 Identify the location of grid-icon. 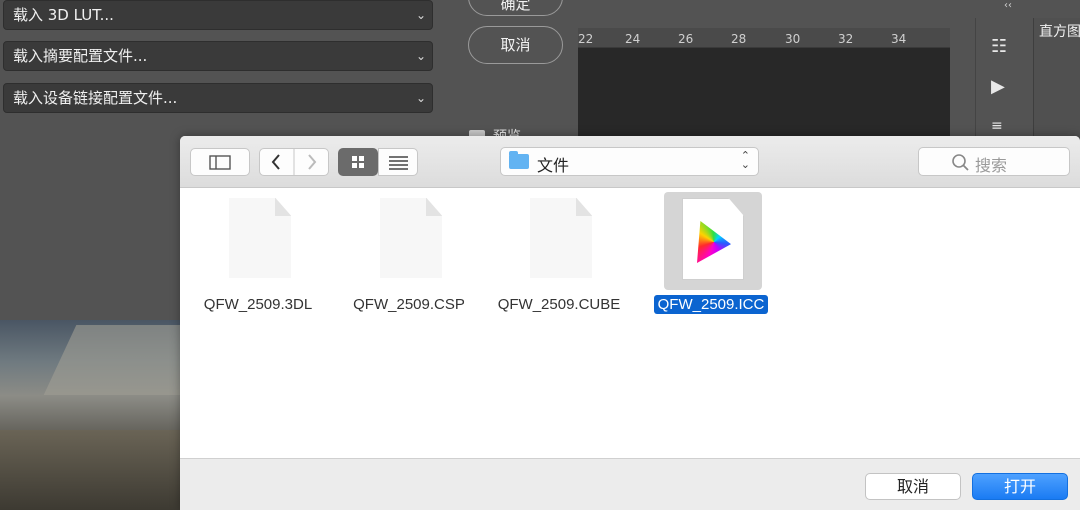
(358, 162).